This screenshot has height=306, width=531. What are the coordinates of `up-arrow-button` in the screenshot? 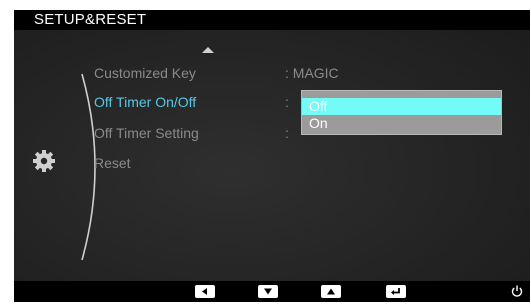 It's located at (331, 291).